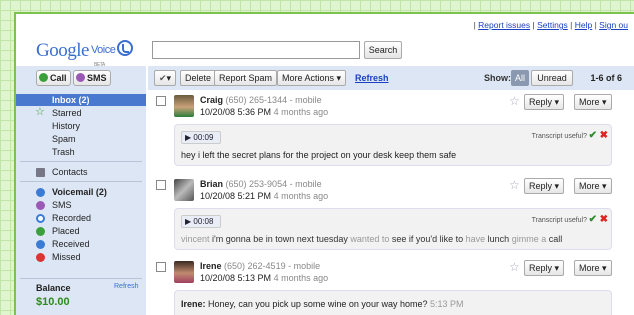  I want to click on transcript-word: gimme a, so click(530, 239).